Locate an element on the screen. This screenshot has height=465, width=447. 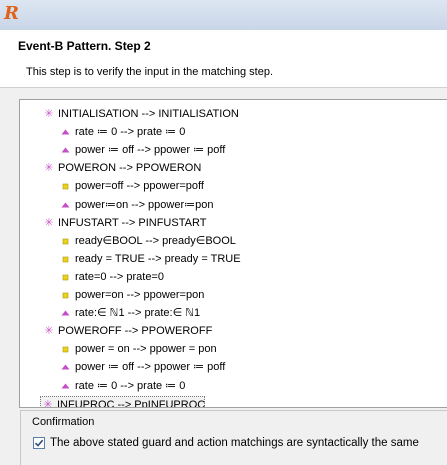
confirmation-checkbox is located at coordinates (39, 443).